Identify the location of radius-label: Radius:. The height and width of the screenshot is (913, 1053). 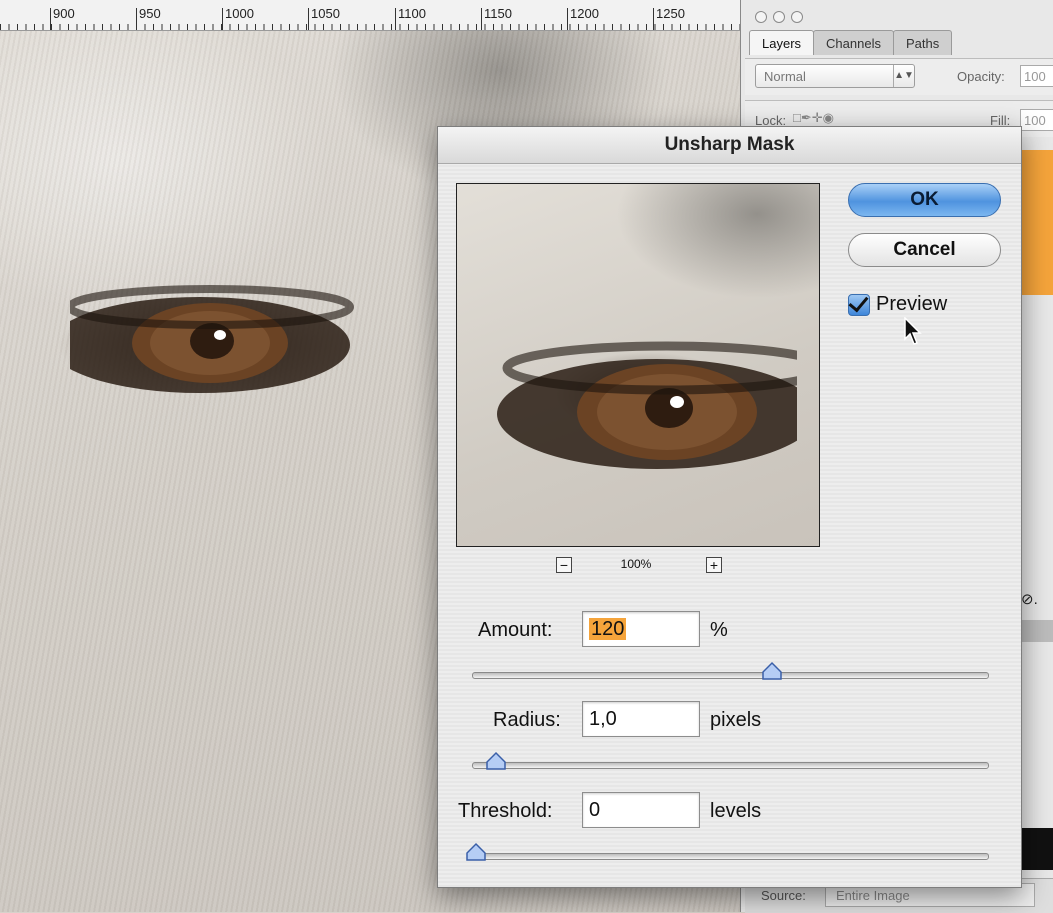
(527, 720).